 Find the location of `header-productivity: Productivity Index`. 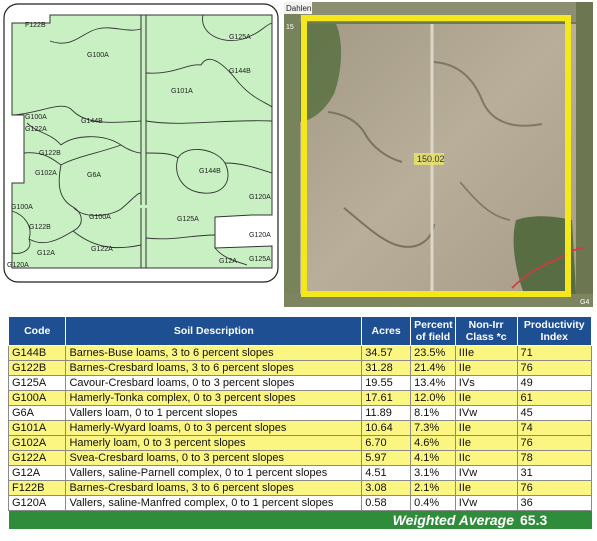

header-productivity: Productivity Index is located at coordinates (554, 331).